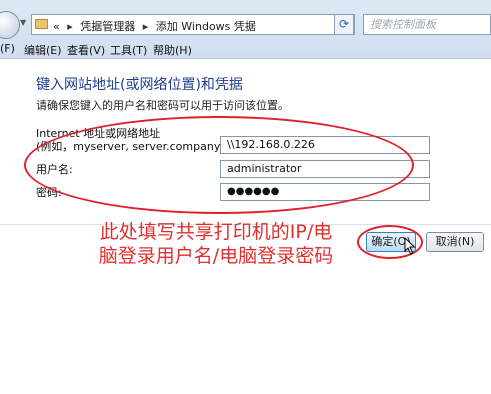  What do you see at coordinates (107, 26) in the screenshot?
I see `breadcrumb-credential-manager: 凭据管理器` at bounding box center [107, 26].